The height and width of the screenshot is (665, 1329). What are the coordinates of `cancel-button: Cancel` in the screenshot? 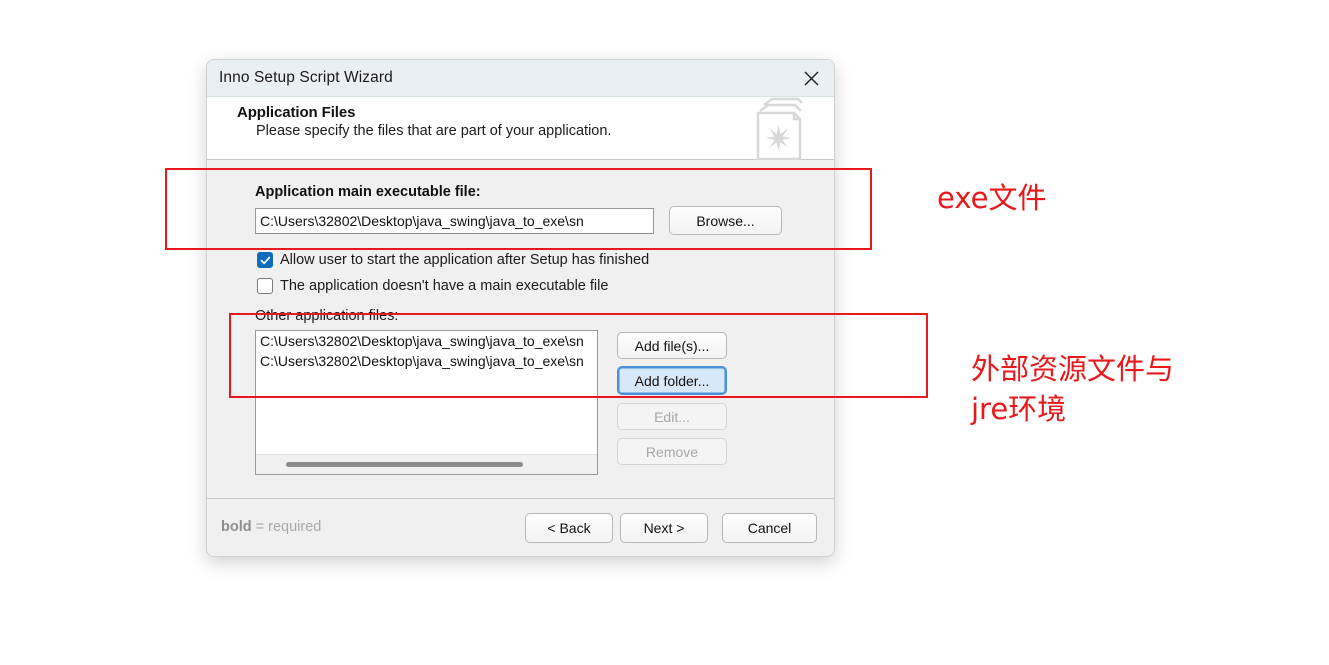 It's located at (769, 528).